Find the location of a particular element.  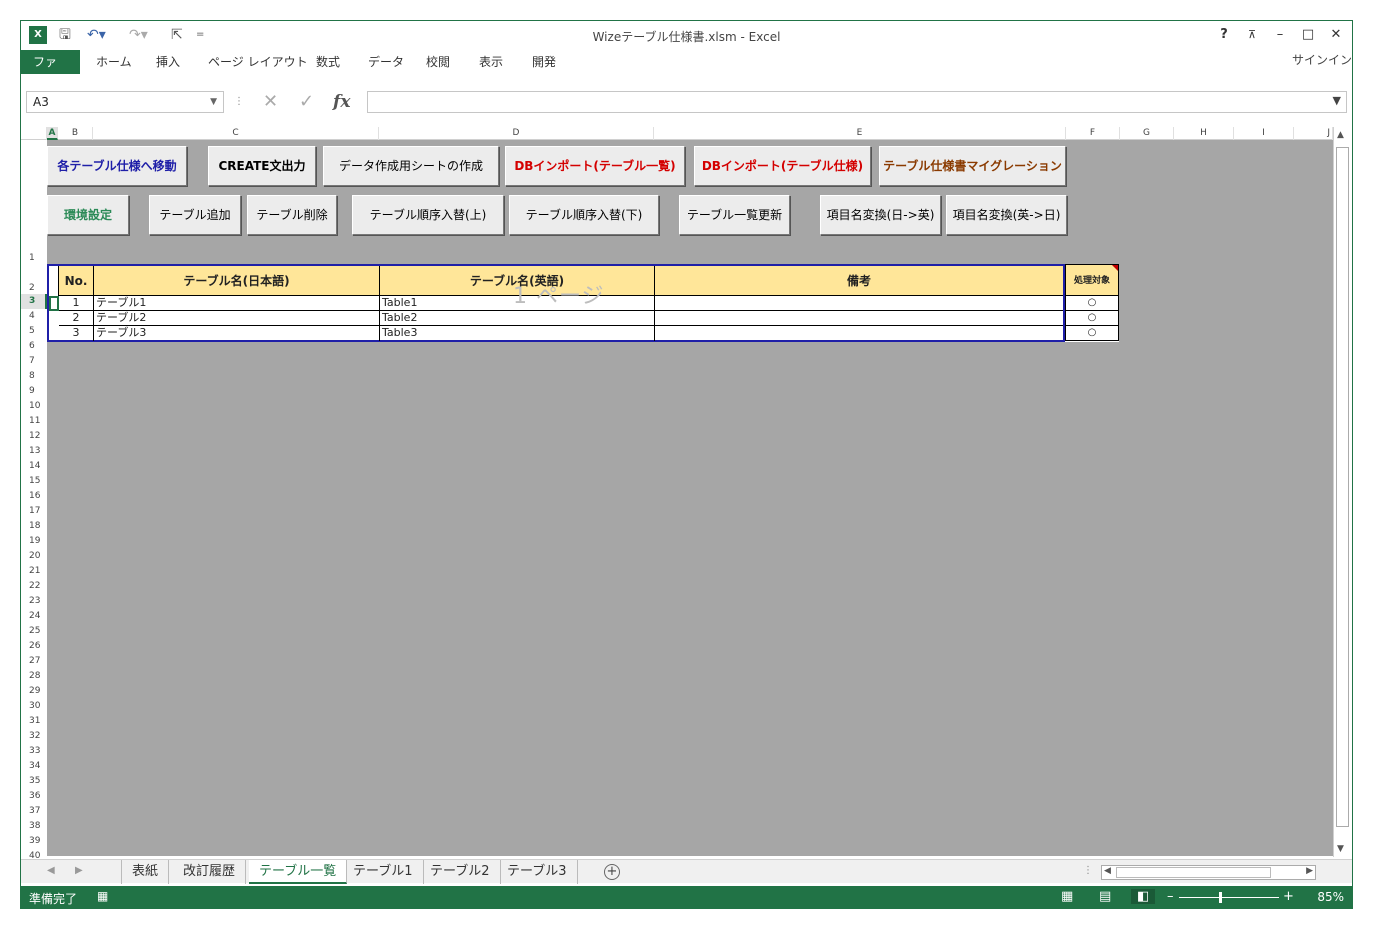

enter-icon: ✓ is located at coordinates (306, 102).